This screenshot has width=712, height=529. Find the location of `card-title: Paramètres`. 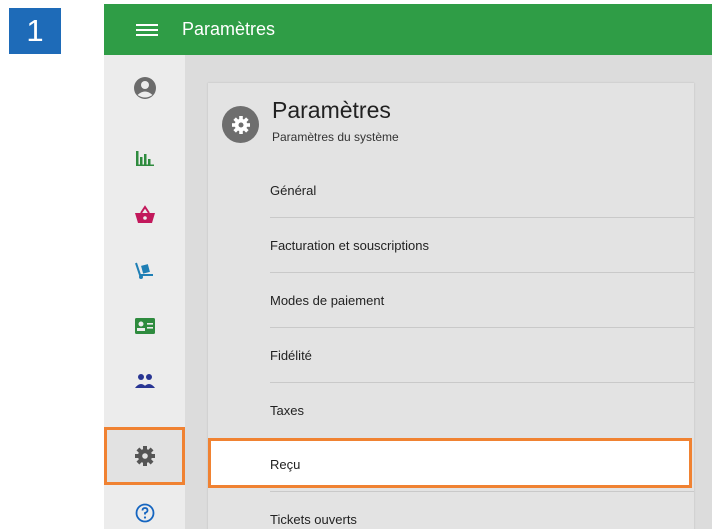

card-title: Paramètres is located at coordinates (331, 110).